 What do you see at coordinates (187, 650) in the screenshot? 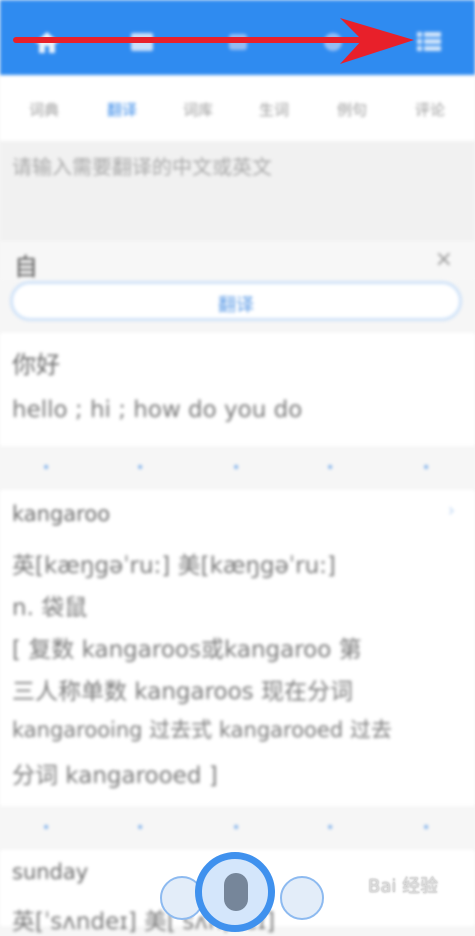
I see `result-forms: [ 复数 kangaroos或kangaroo 第` at bounding box center [187, 650].